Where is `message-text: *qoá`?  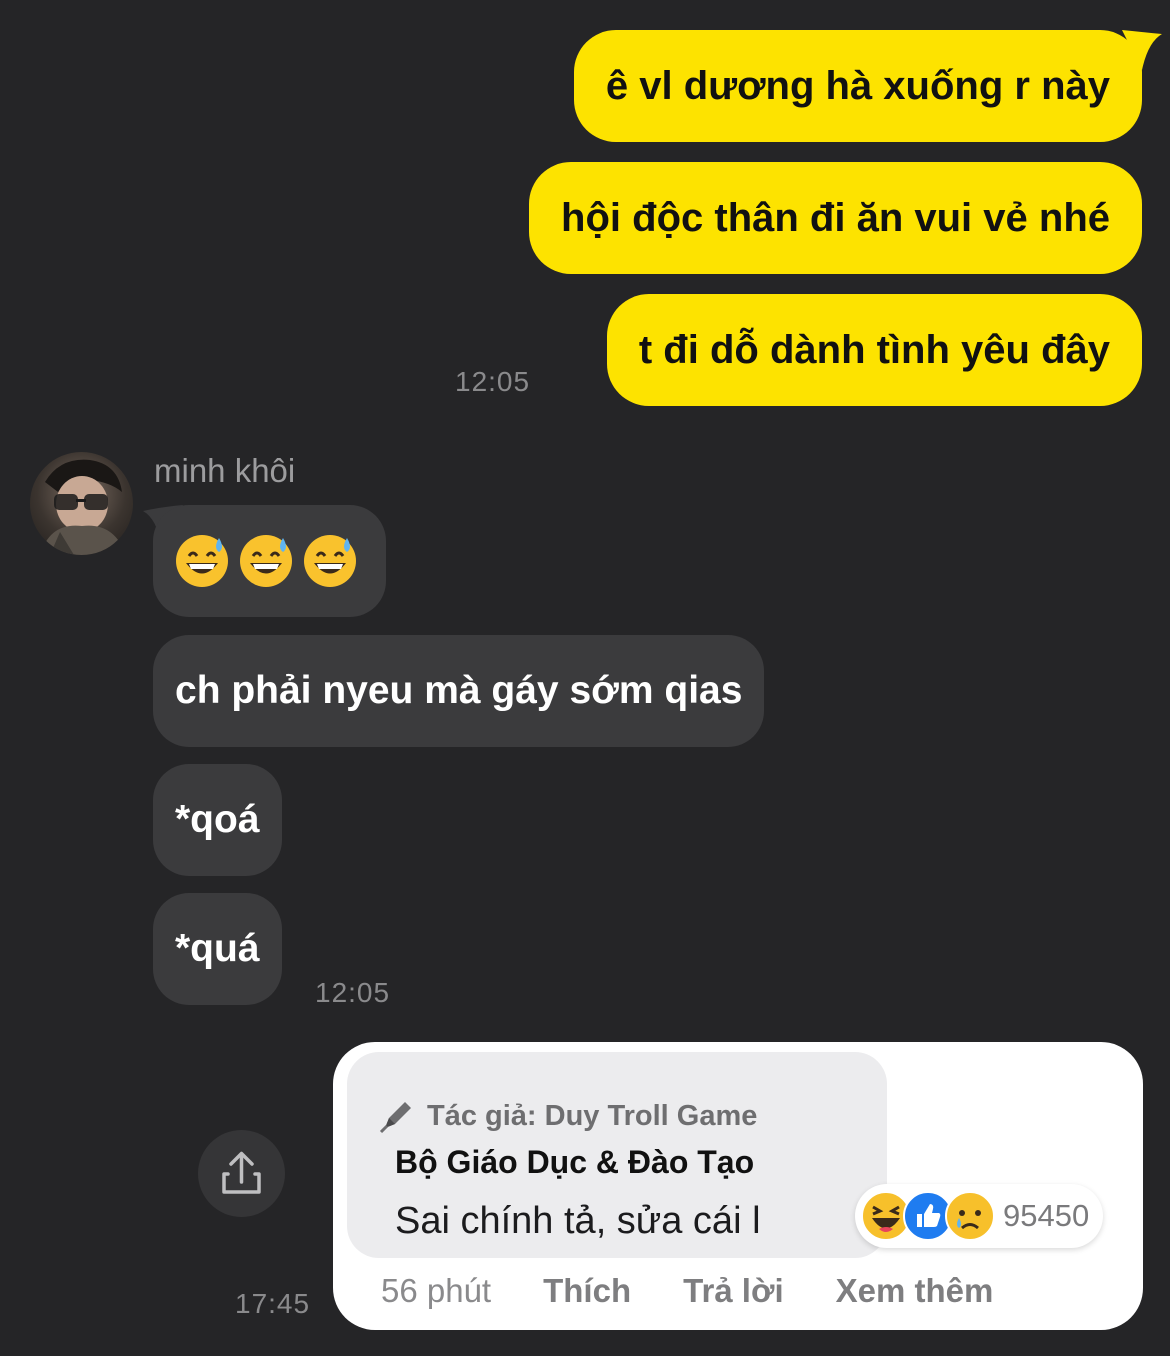
message-text: *qoá is located at coordinates (217, 819).